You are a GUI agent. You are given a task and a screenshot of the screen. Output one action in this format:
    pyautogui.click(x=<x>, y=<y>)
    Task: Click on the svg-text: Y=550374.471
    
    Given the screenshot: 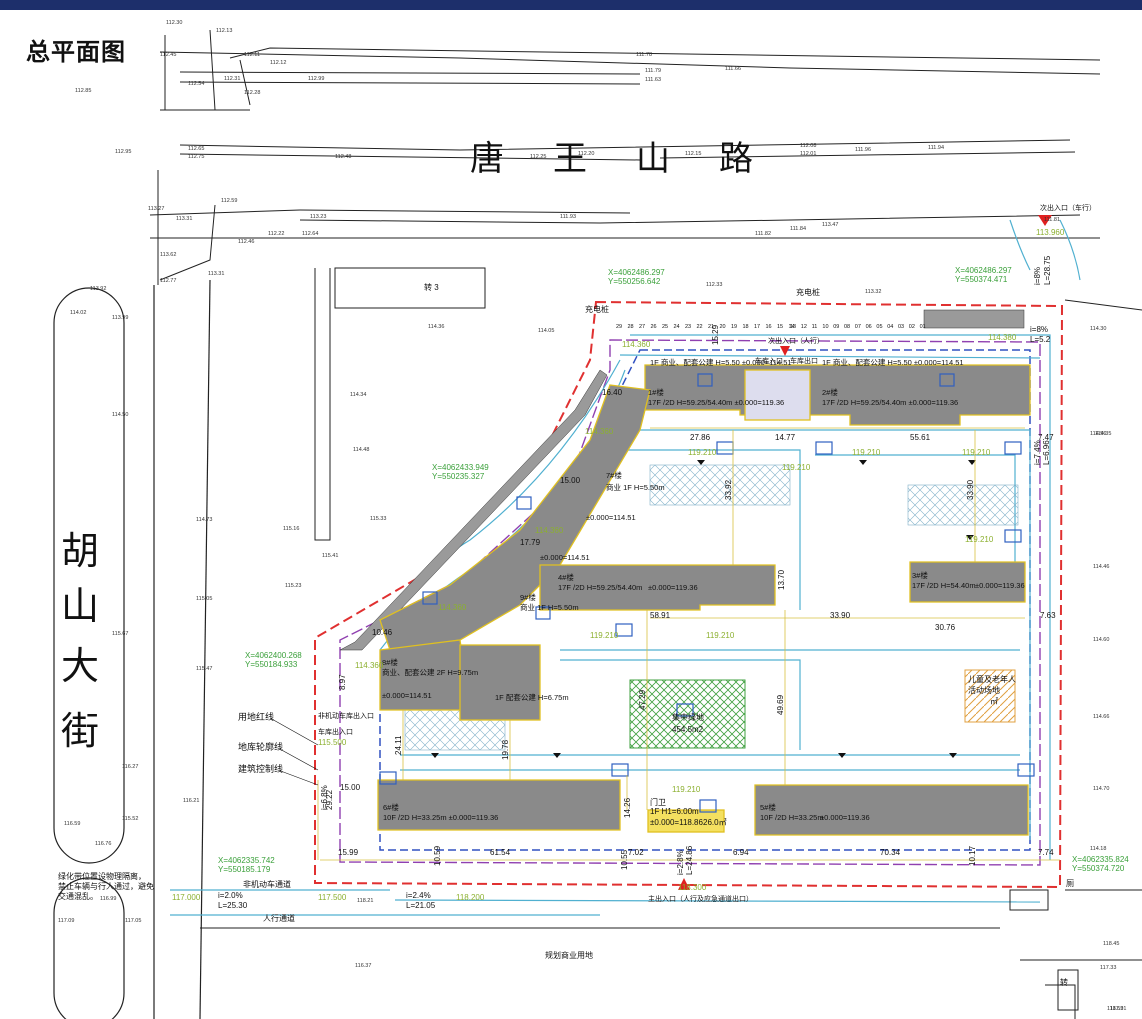 What is the action you would take?
    pyautogui.click(x=981, y=279)
    